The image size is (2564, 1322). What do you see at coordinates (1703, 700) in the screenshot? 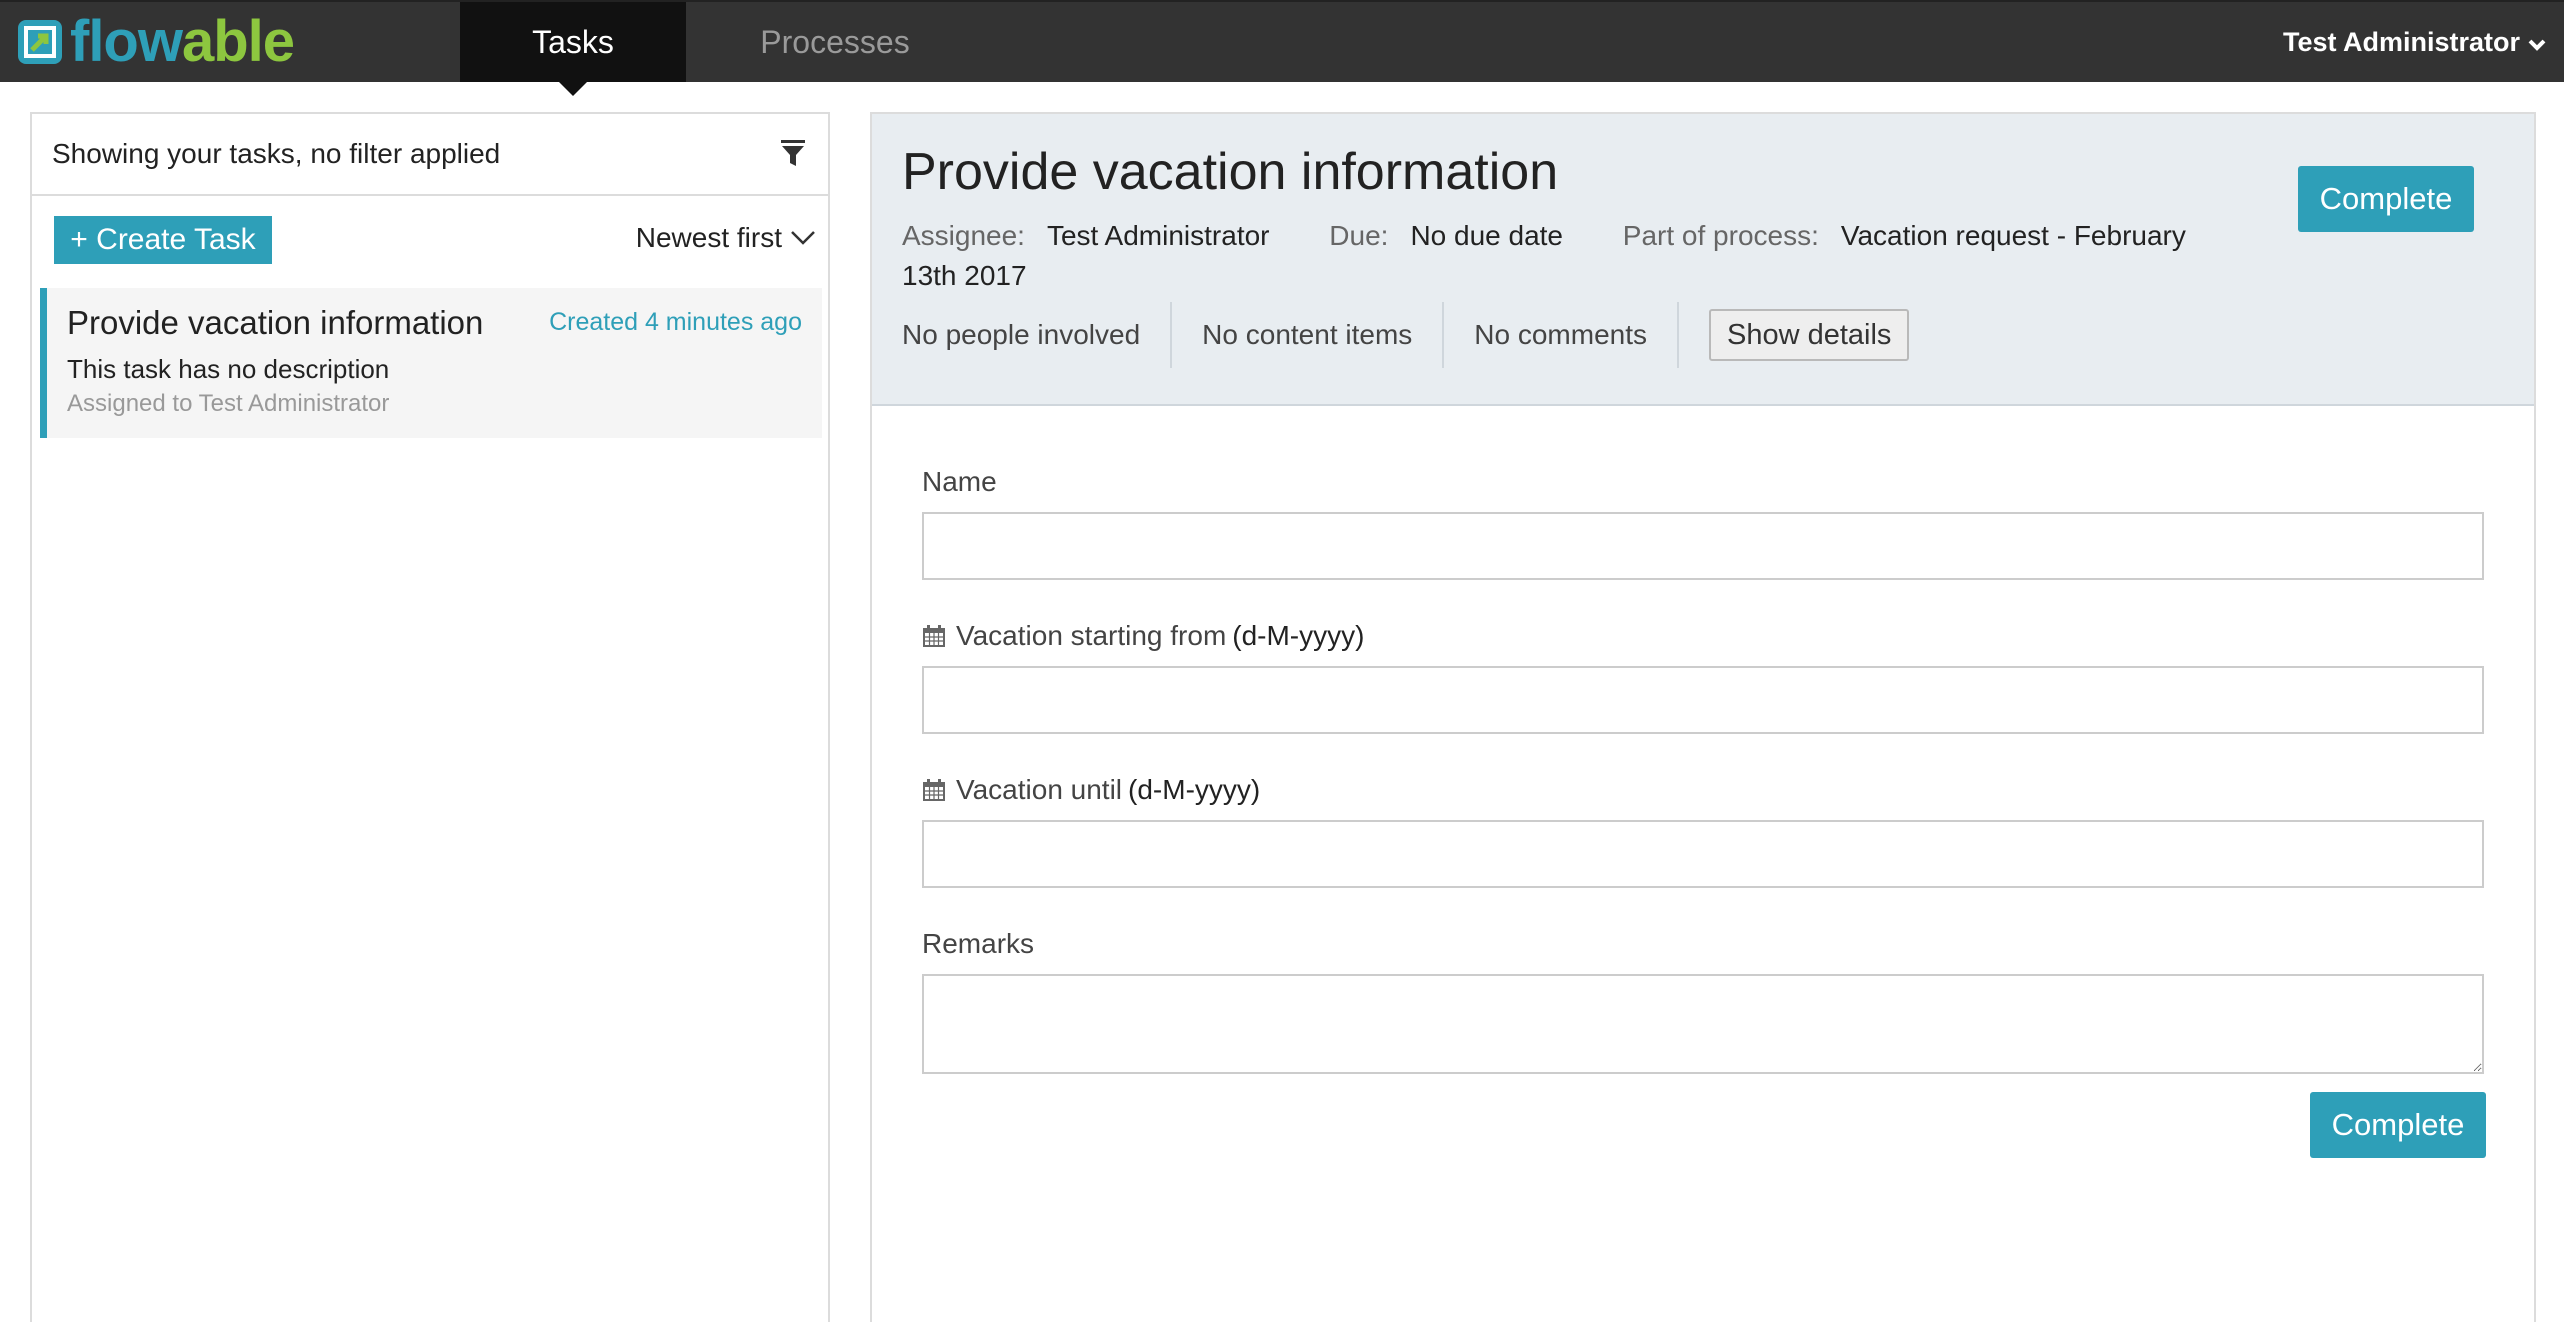
I see `vacation-start-input` at bounding box center [1703, 700].